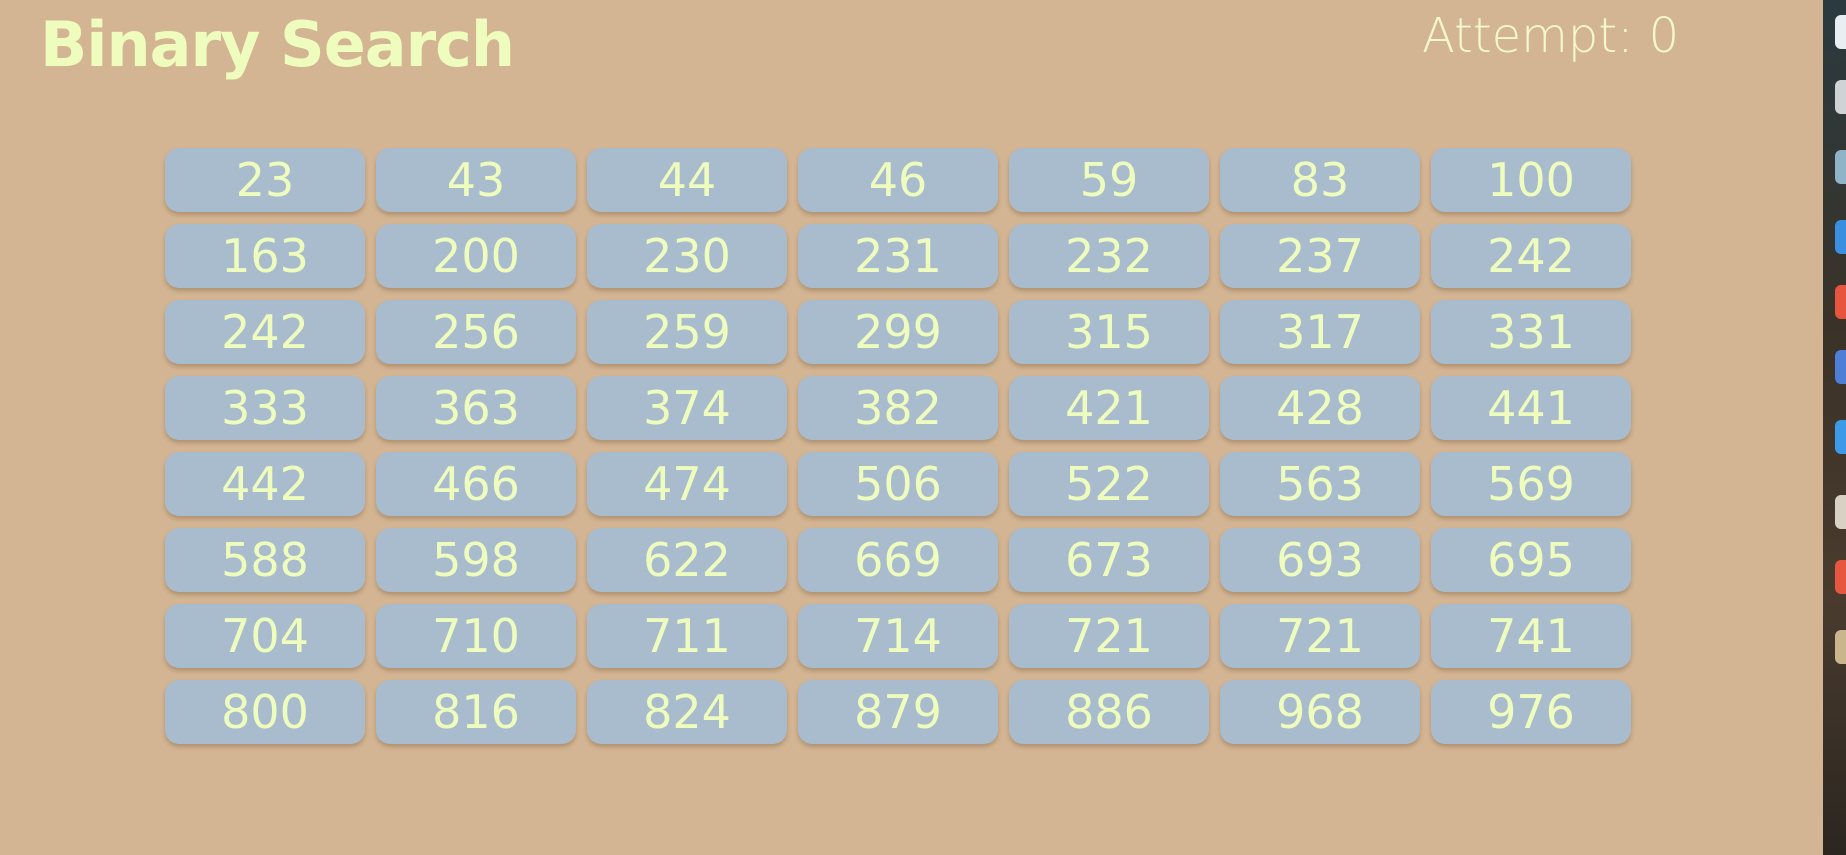 The height and width of the screenshot is (855, 1846). What do you see at coordinates (1834, 427) in the screenshot?
I see `side-dock-strip` at bounding box center [1834, 427].